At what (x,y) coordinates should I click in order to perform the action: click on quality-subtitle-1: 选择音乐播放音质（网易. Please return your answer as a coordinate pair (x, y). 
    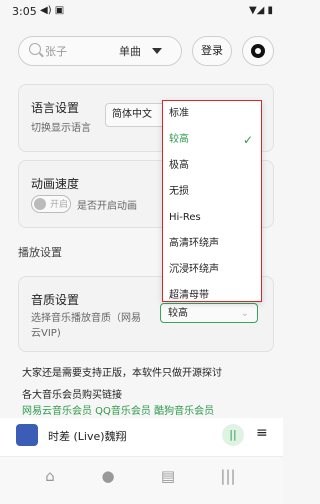
    Looking at the image, I should click on (86, 318).